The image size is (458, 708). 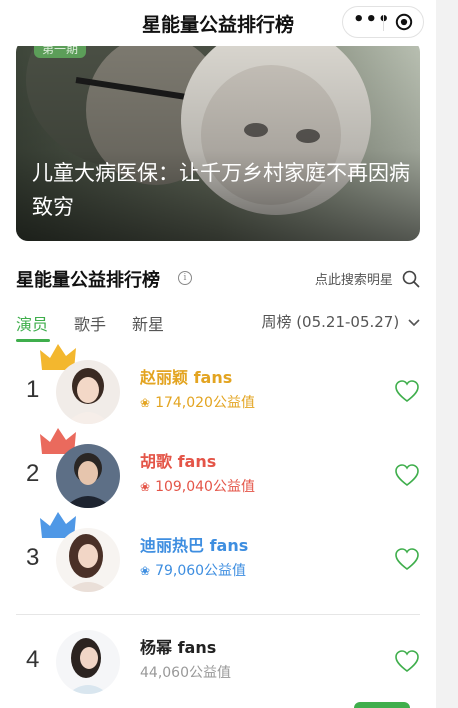 What do you see at coordinates (193, 571) in the screenshot?
I see `charity-score: ❀ 79,060公益值` at bounding box center [193, 571].